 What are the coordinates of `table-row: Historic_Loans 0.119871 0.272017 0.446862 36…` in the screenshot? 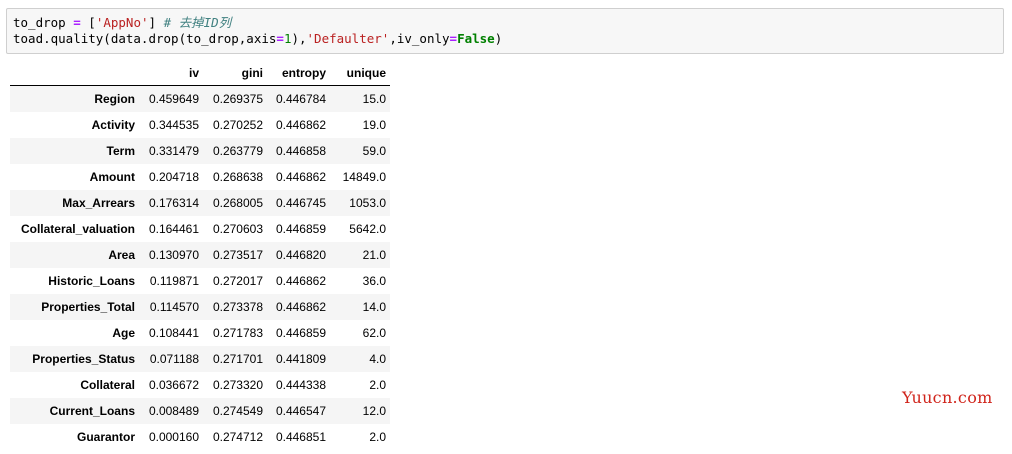 It's located at (200, 281).